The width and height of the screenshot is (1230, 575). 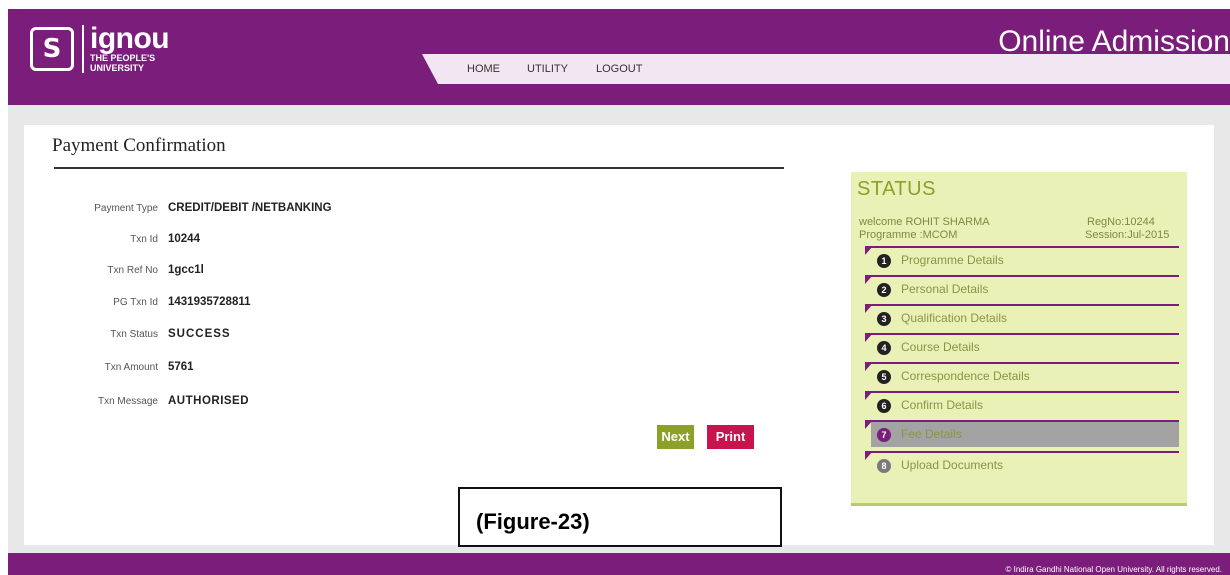 I want to click on txn-ref-label: Txn Ref No, so click(x=132, y=270).